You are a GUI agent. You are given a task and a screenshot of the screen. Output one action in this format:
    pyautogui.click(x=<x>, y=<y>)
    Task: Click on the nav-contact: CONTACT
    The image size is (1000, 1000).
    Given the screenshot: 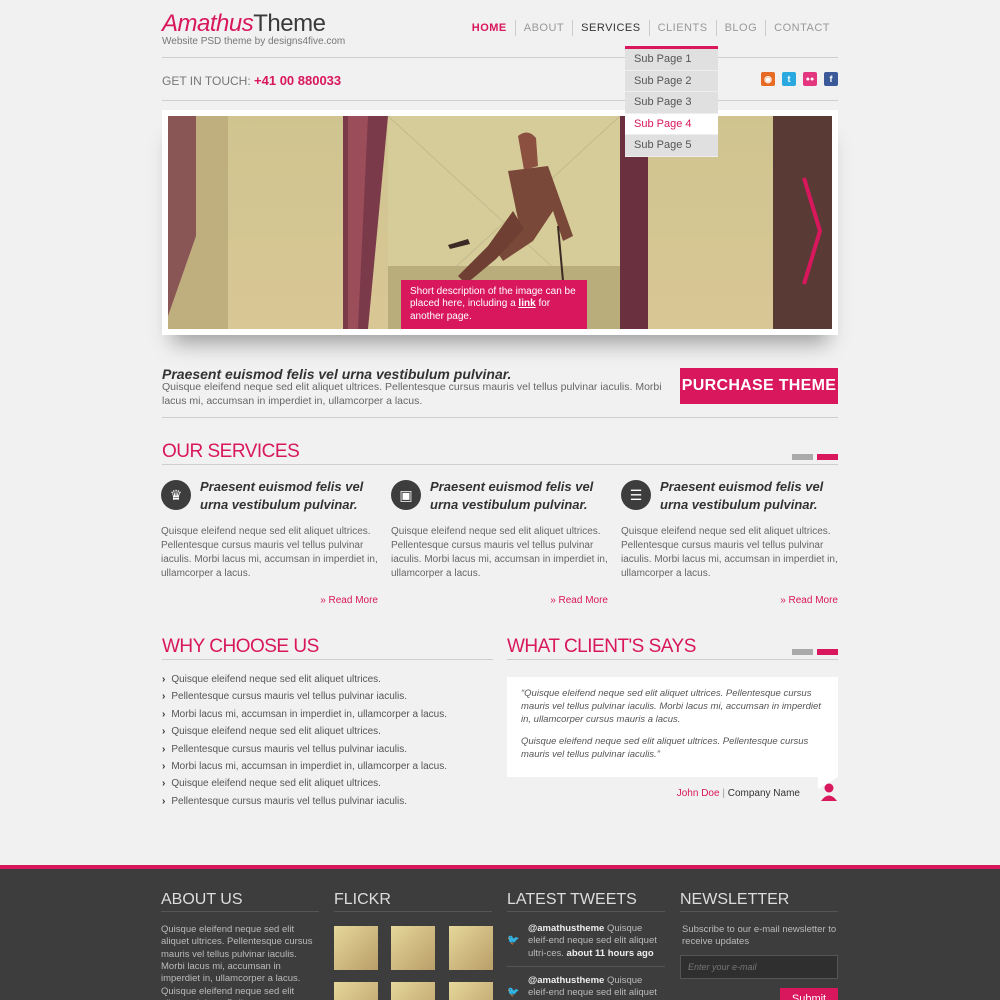 What is the action you would take?
    pyautogui.click(x=801, y=28)
    